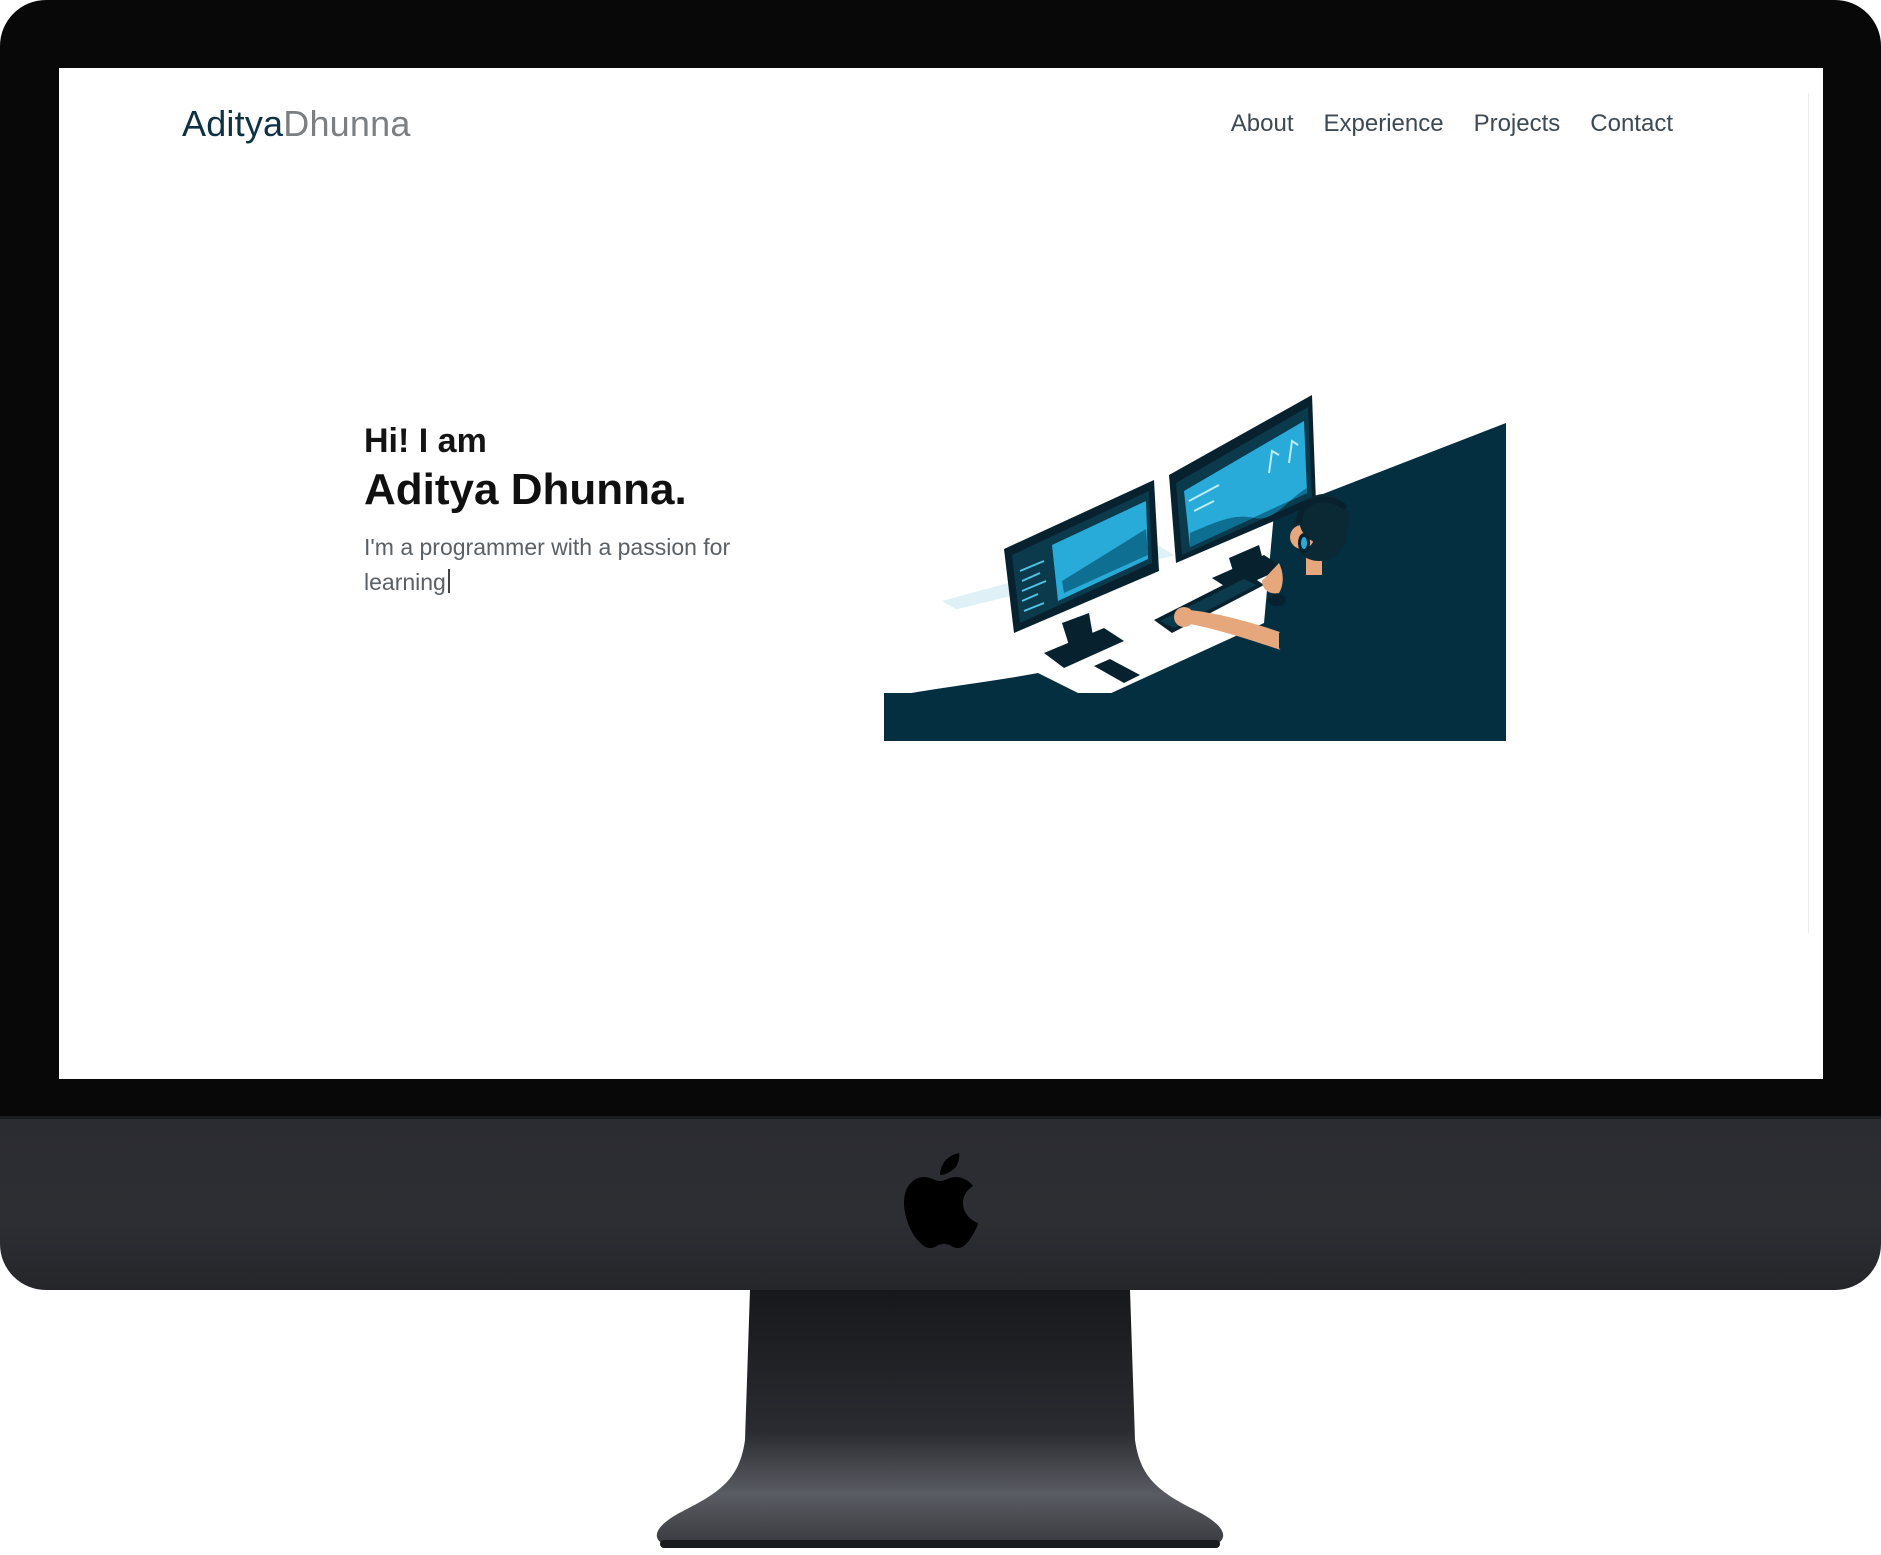 The width and height of the screenshot is (1881, 1555). What do you see at coordinates (1452, 124) in the screenshot?
I see `main-nav: About Experience Projects Contact` at bounding box center [1452, 124].